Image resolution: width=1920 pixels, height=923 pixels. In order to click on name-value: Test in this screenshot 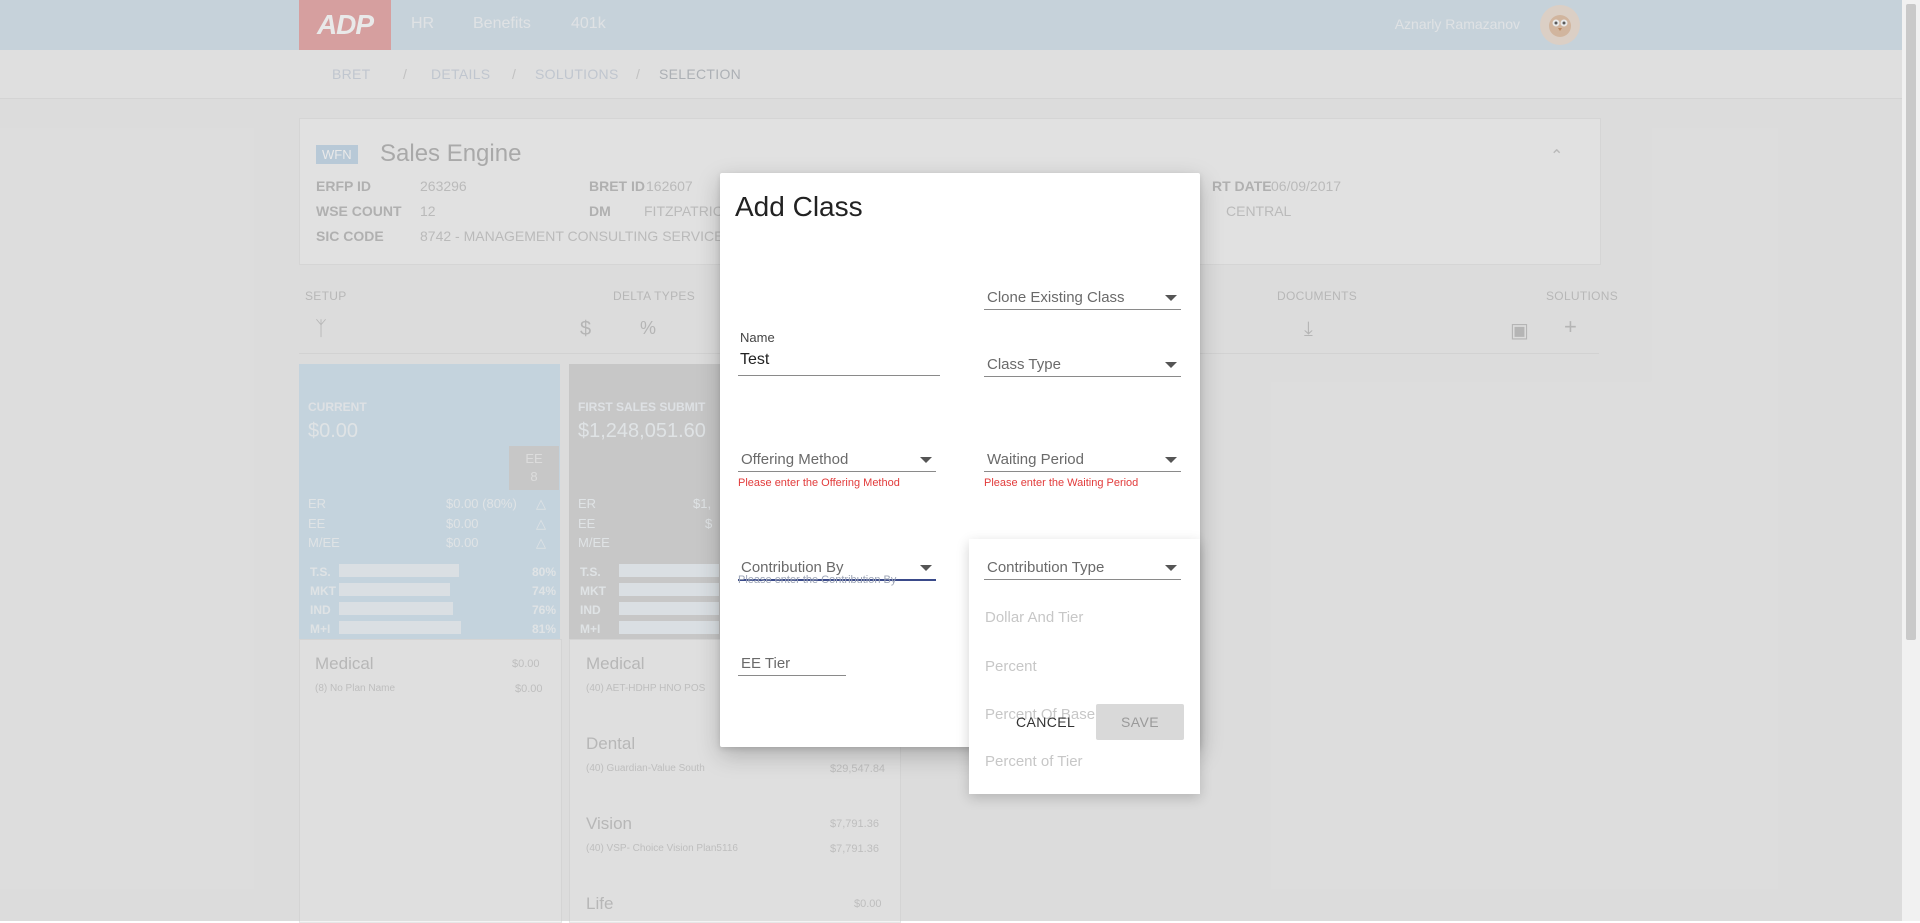, I will do `click(755, 359)`.